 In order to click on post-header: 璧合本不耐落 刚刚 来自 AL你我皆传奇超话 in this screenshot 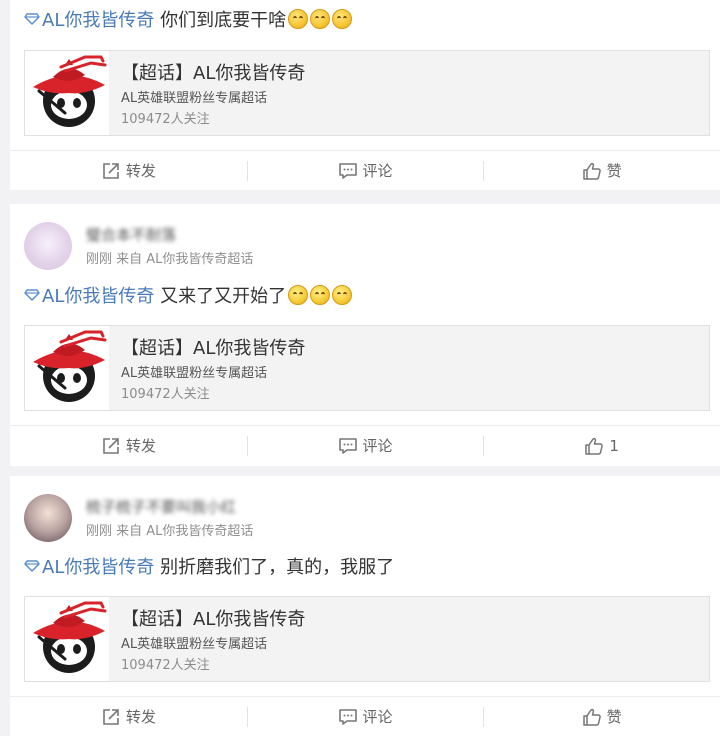, I will do `click(365, 240)`.